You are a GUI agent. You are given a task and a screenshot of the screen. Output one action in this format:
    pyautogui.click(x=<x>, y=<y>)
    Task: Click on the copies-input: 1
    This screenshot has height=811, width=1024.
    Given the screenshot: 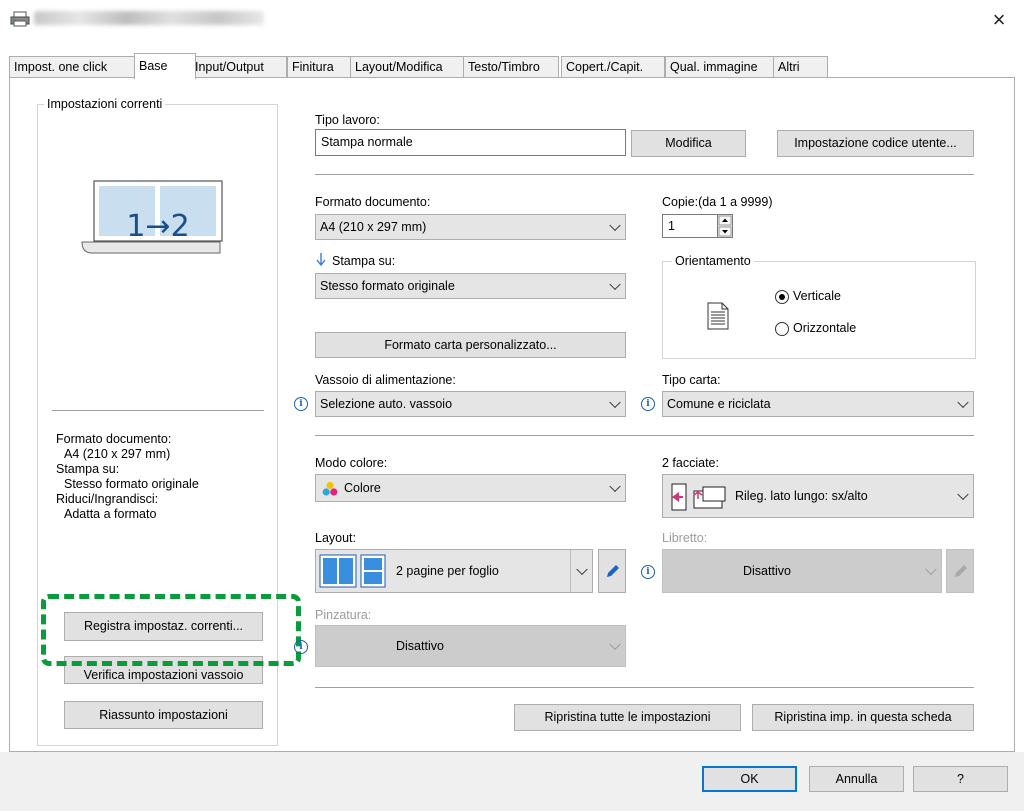 What is the action you would take?
    pyautogui.click(x=690, y=226)
    